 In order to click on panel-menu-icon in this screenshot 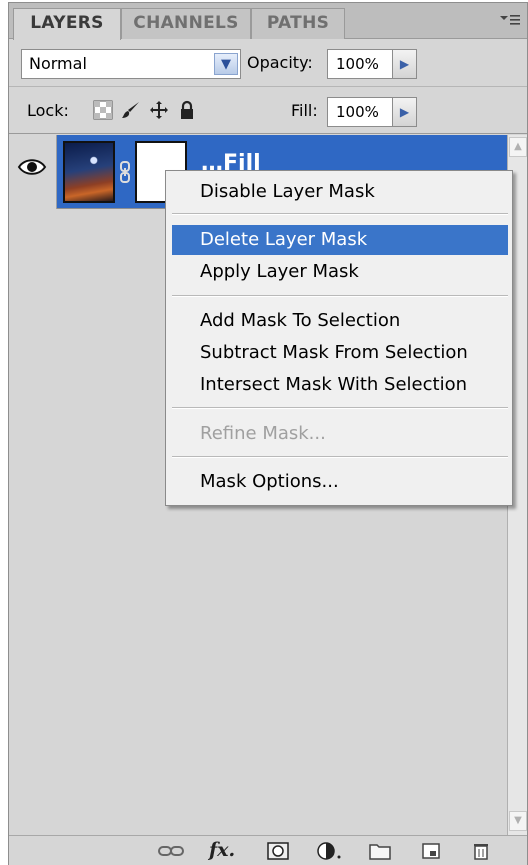, I will do `click(510, 22)`.